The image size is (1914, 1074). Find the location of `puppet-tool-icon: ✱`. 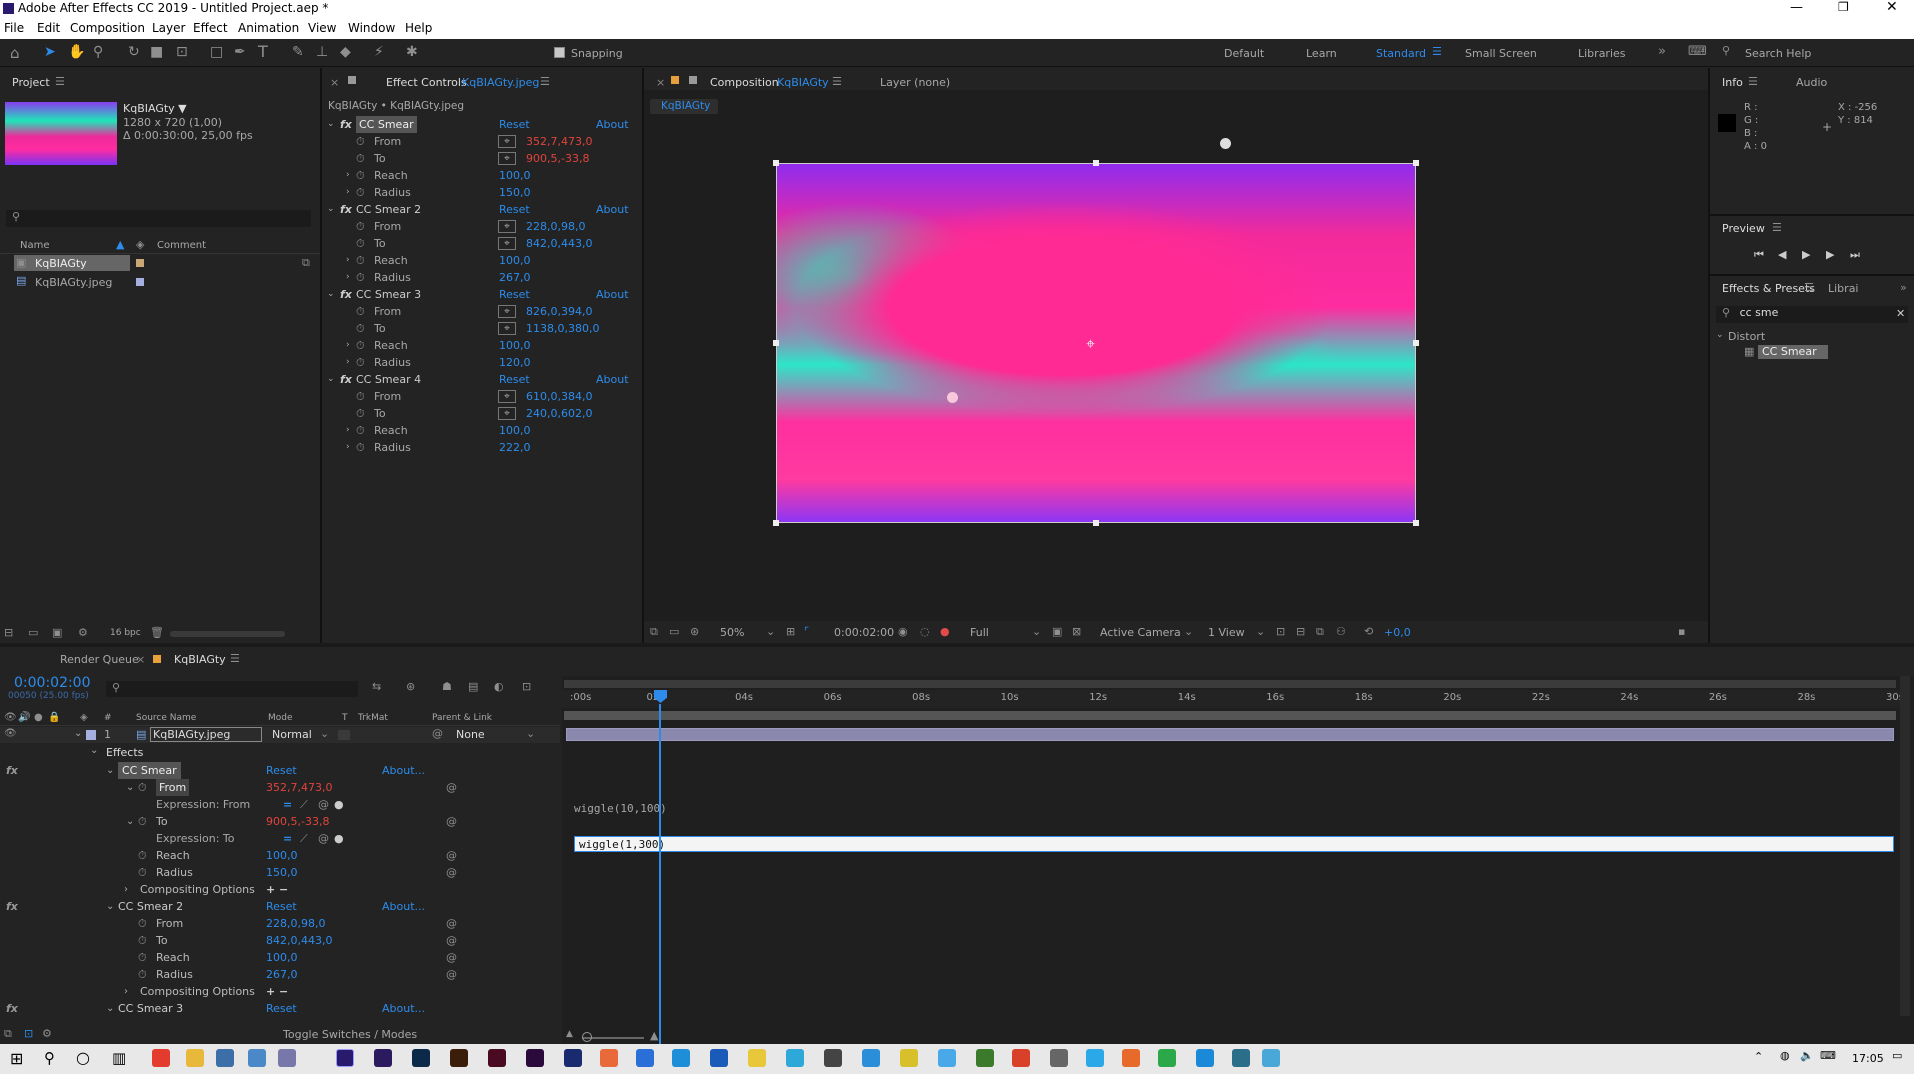

puppet-tool-icon: ✱ is located at coordinates (412, 52).